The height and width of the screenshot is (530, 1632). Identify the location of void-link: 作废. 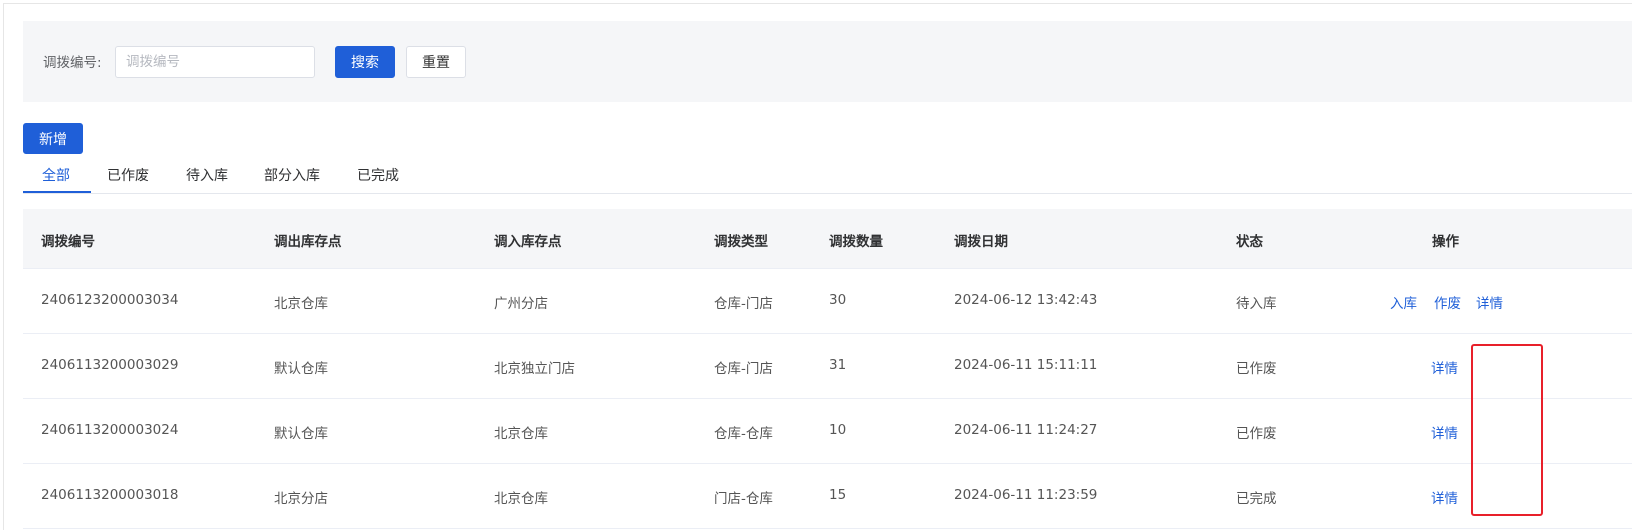
(1447, 302).